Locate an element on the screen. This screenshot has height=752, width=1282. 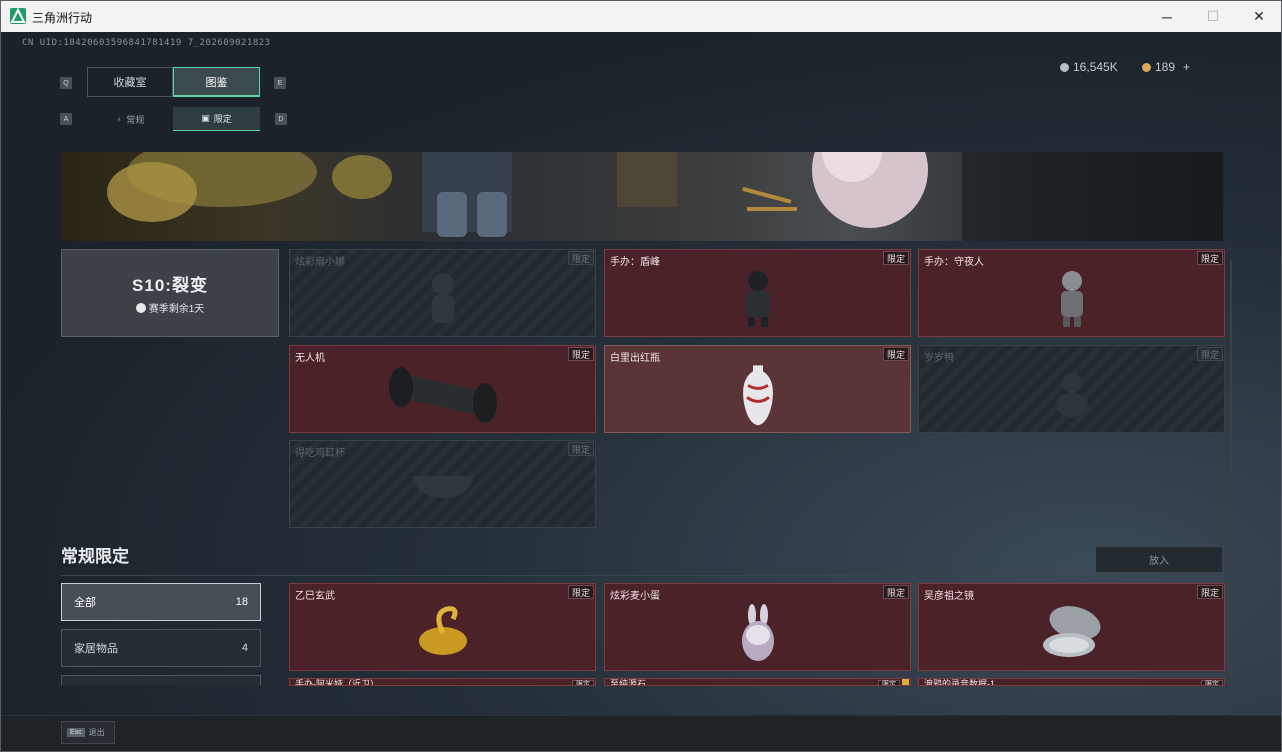
minimize-icon: ─ is located at coordinates (1167, 16).